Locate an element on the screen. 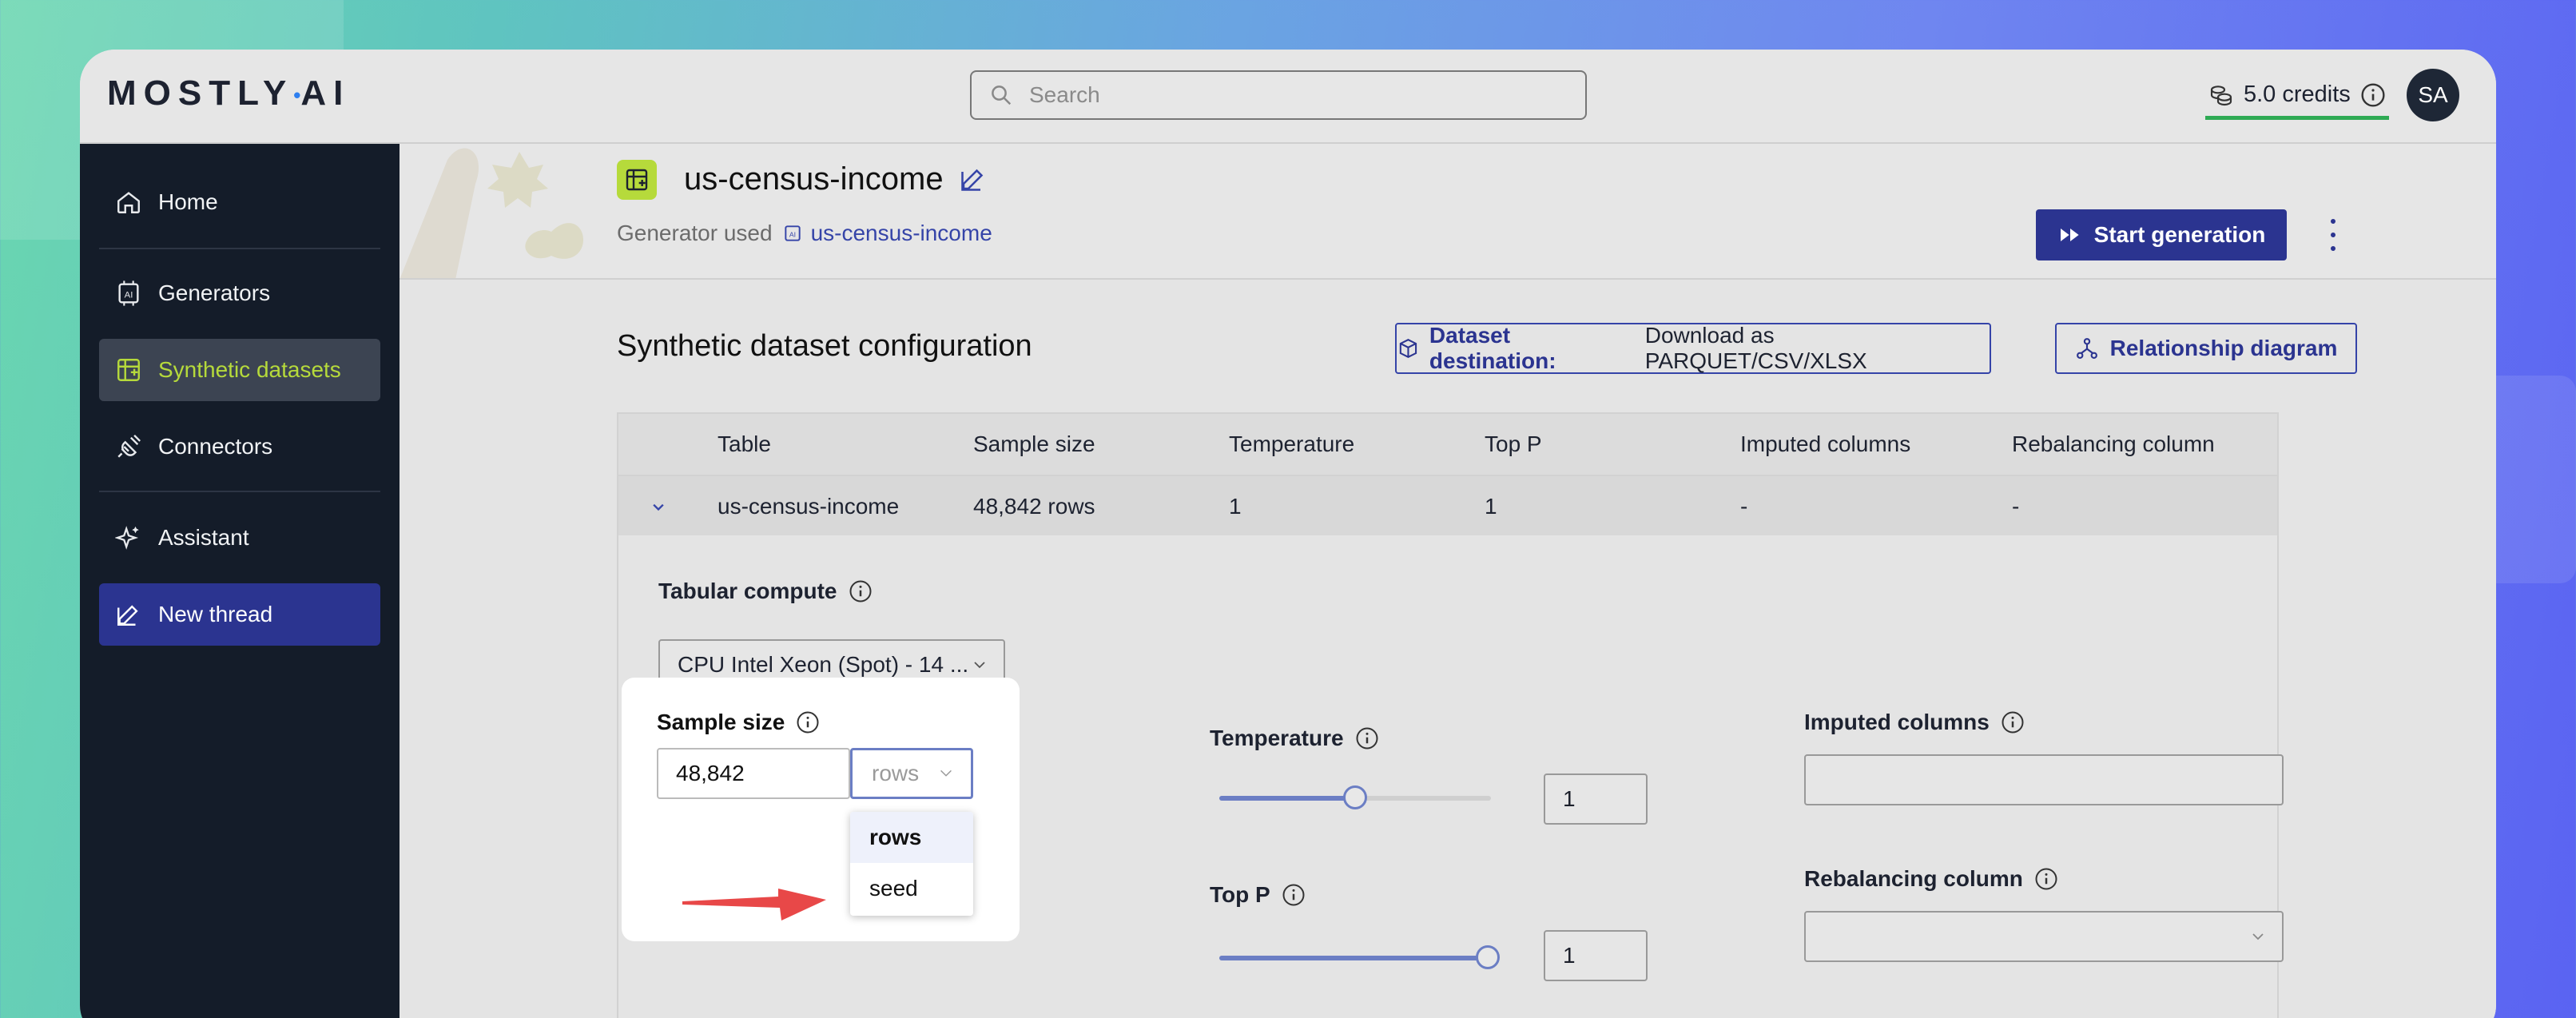  temperature-slider is located at coordinates (1355, 797).